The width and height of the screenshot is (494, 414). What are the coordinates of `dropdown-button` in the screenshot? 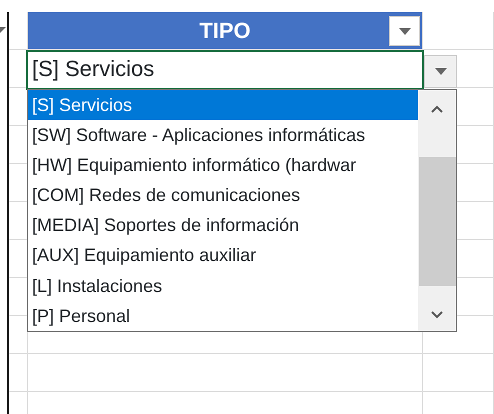 It's located at (440, 71).